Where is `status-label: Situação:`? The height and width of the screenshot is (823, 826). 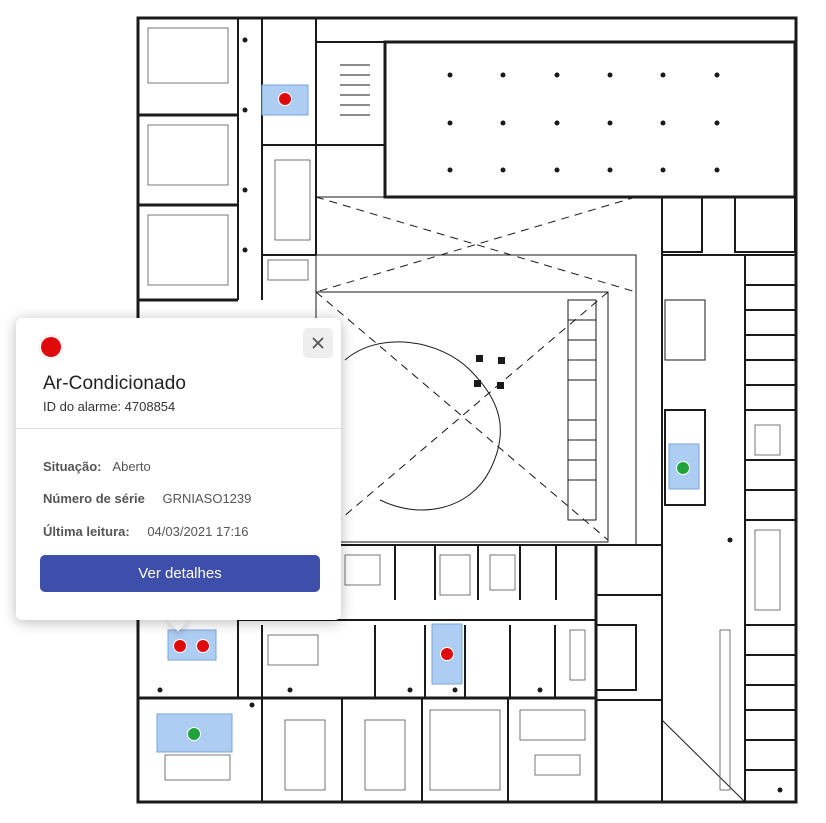
status-label: Situação: is located at coordinates (72, 466).